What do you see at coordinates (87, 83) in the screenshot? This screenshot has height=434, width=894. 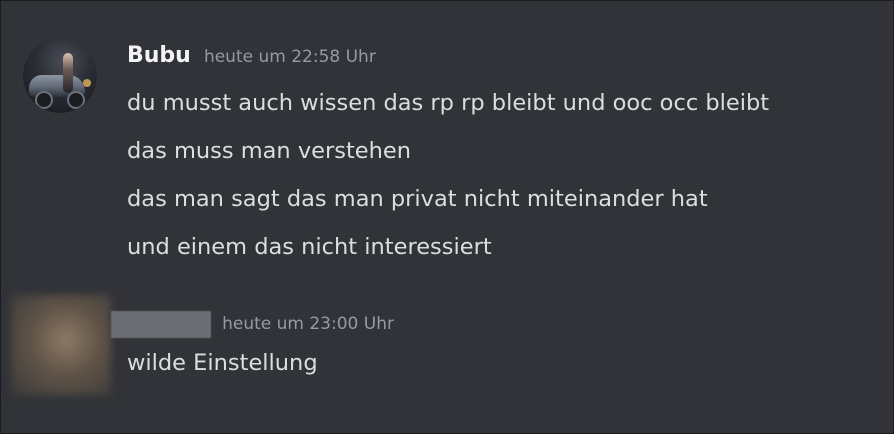 I see `avatar-light-shape` at bounding box center [87, 83].